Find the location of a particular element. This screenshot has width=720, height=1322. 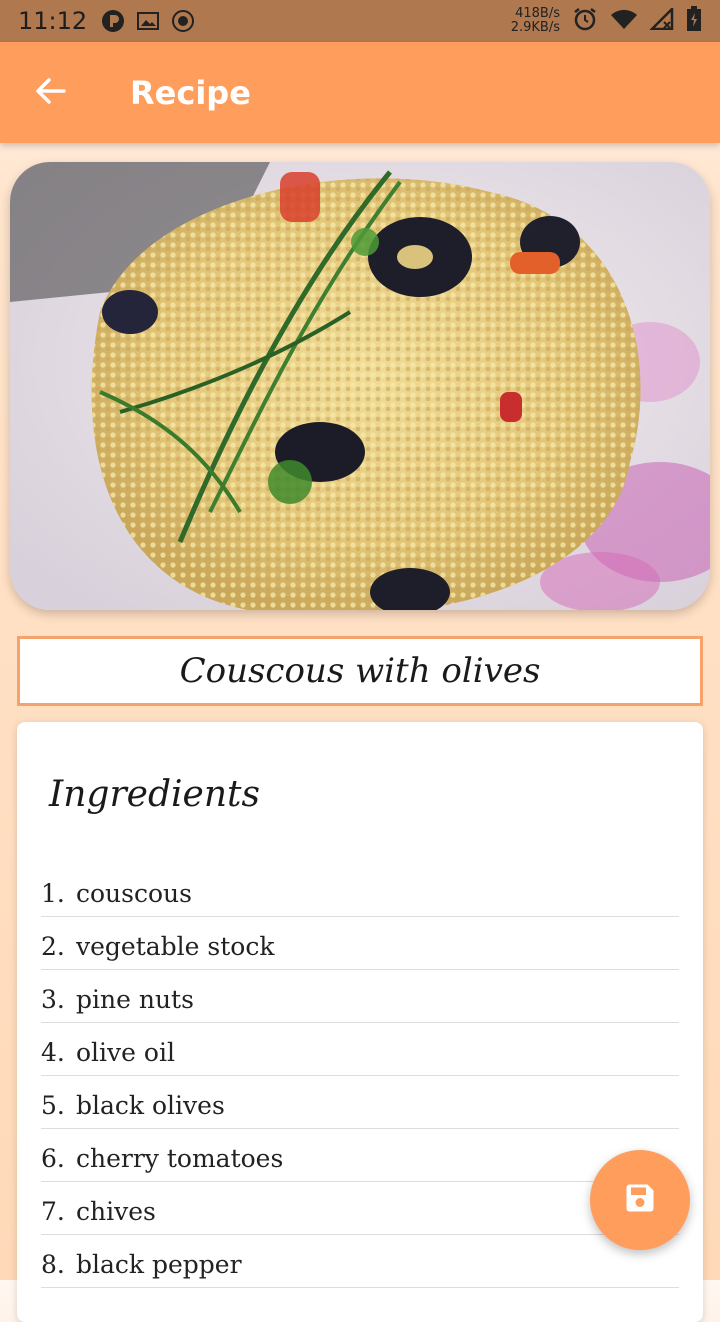

recipe-title: Couscous with olives is located at coordinates (360, 671).